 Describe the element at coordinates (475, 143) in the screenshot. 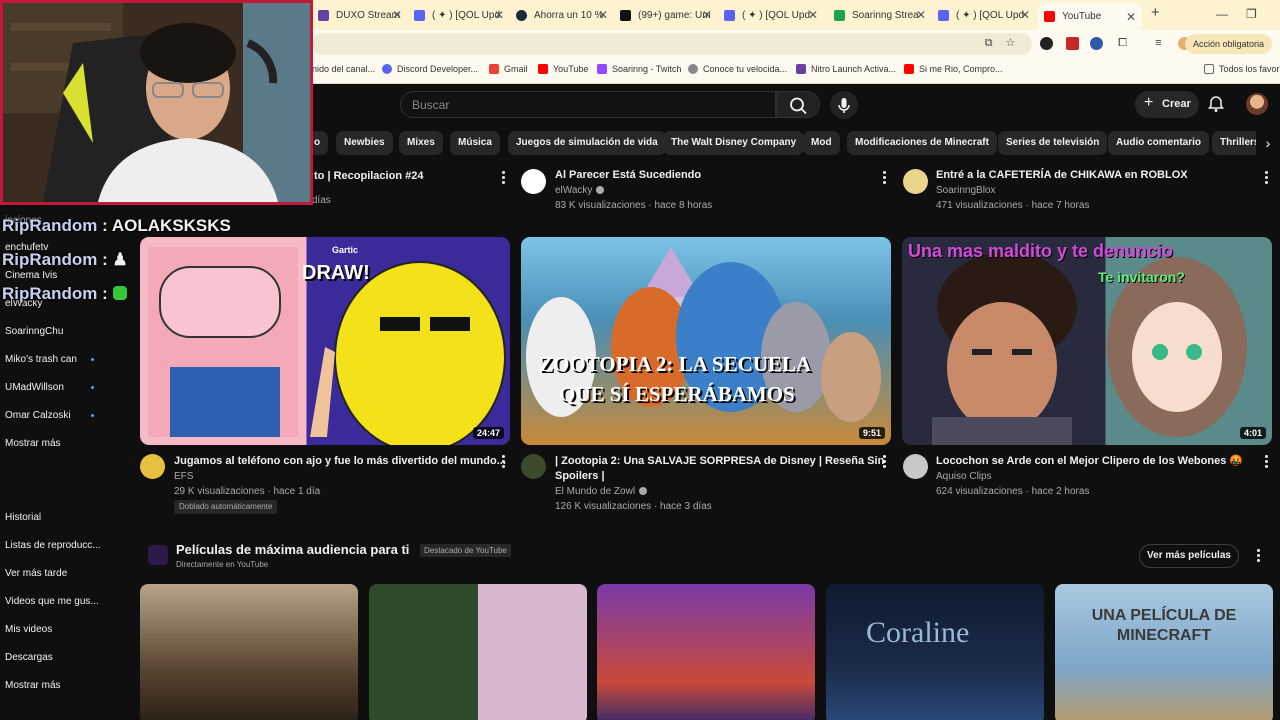

I see `filter-chip: Música` at that location.